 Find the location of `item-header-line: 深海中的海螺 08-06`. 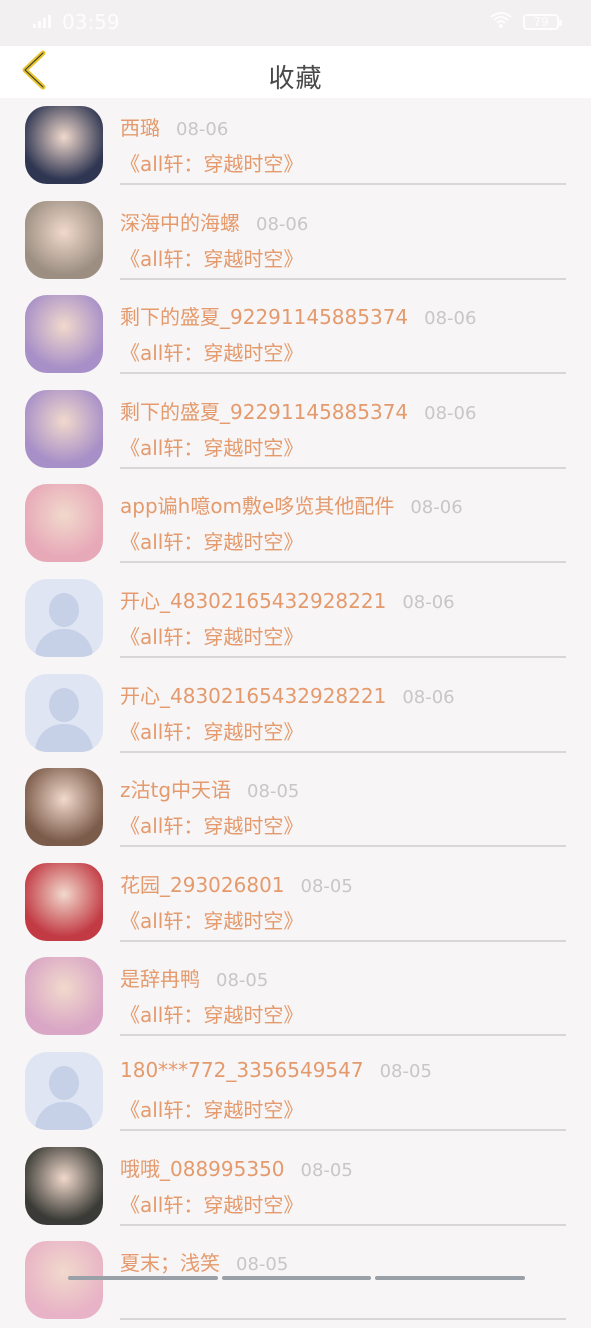

item-header-line: 深海中的海螺 08-06 is located at coordinates (343, 222).